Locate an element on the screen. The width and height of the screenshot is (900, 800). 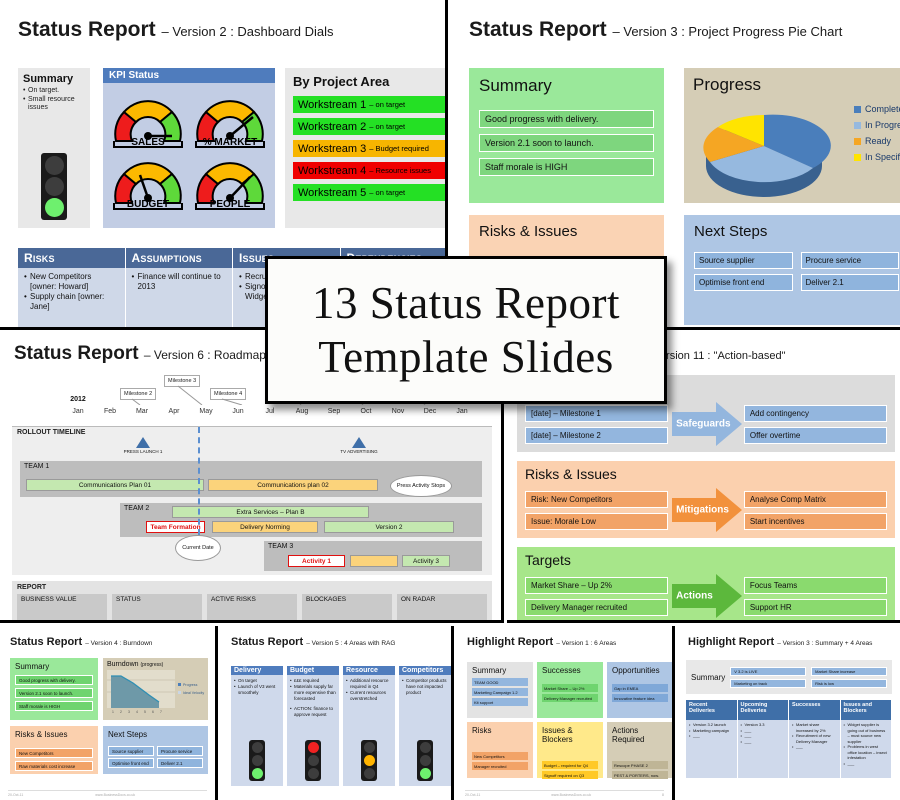
section-item: Market Share – Up 2% is located at coordinates (597, 585).